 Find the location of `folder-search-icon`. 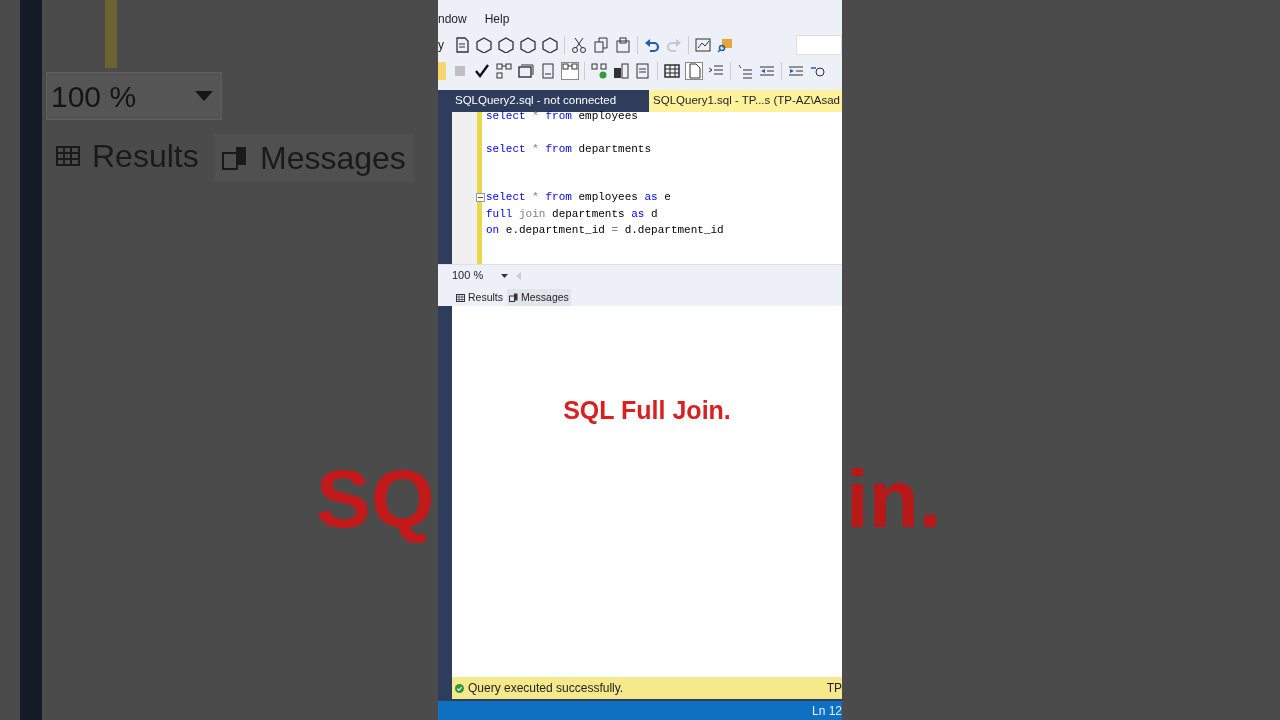

folder-search-icon is located at coordinates (725, 45).